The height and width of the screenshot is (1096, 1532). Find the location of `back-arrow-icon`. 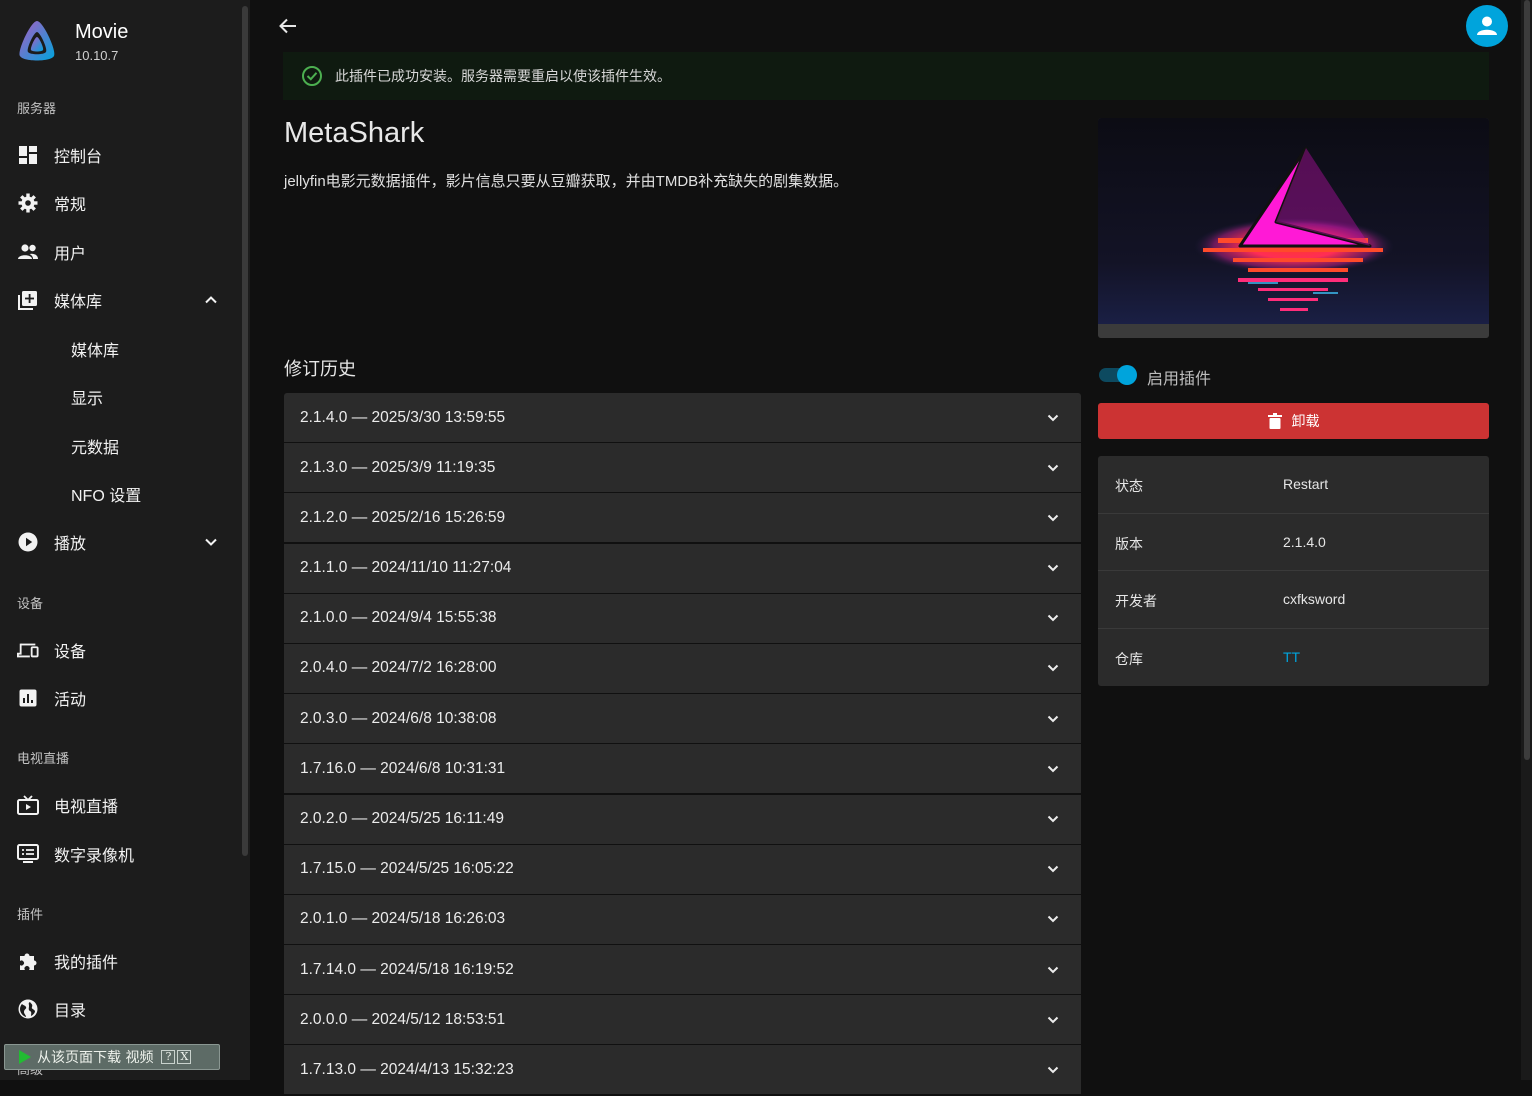

back-arrow-icon is located at coordinates (288, 26).